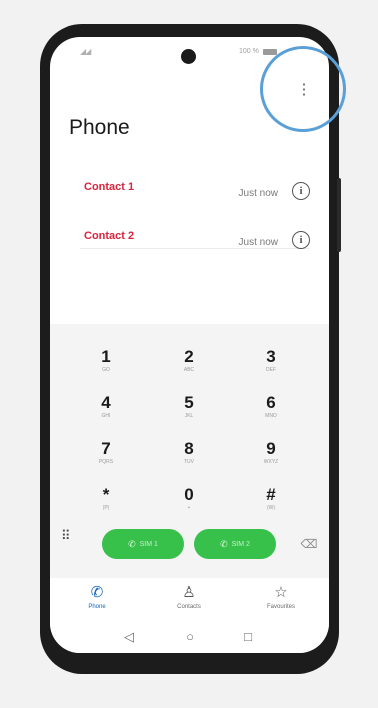  What do you see at coordinates (68, 539) in the screenshot?
I see `dialpad-toggle-icon: ⠿` at bounding box center [68, 539].